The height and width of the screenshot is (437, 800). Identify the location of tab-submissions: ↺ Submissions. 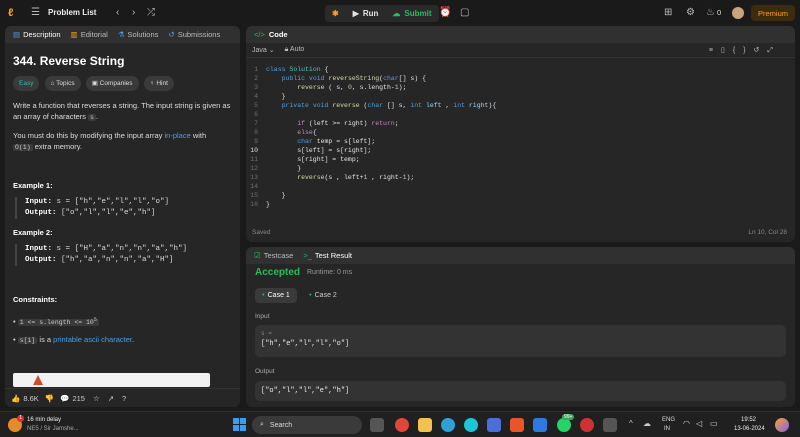
(194, 34).